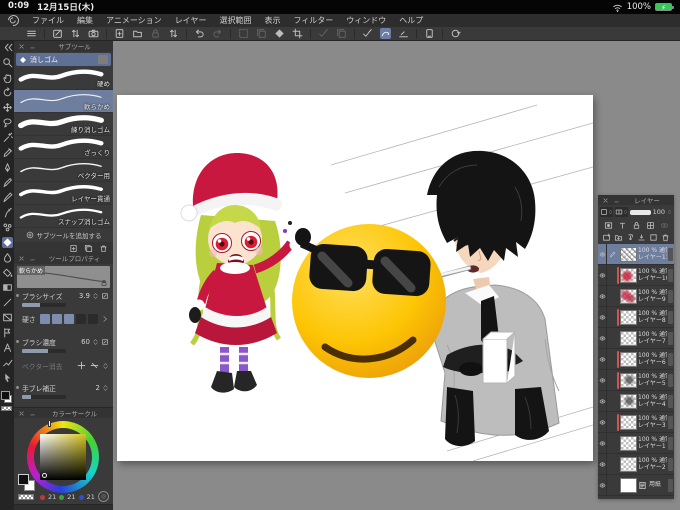  Describe the element at coordinates (7, 62) in the screenshot. I see `zoom-tool-icon` at that location.